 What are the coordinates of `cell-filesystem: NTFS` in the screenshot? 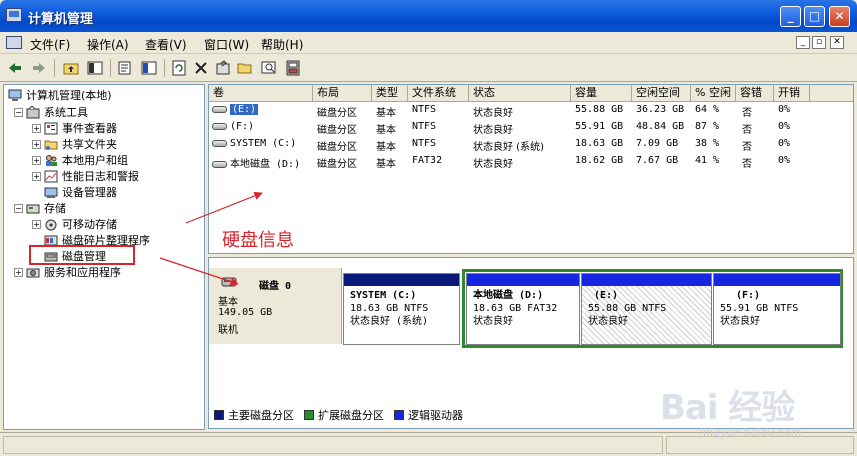 It's located at (424, 109).